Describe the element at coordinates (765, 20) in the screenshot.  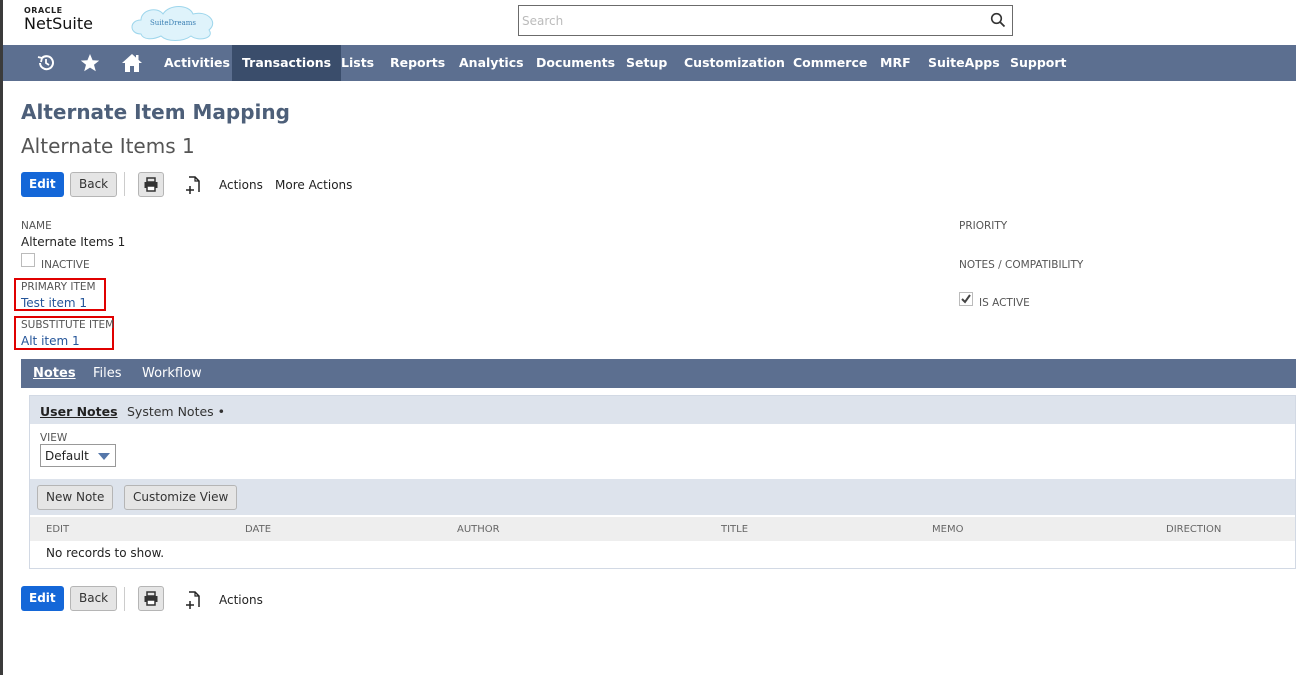
I see `global-search-input: Search` at that location.